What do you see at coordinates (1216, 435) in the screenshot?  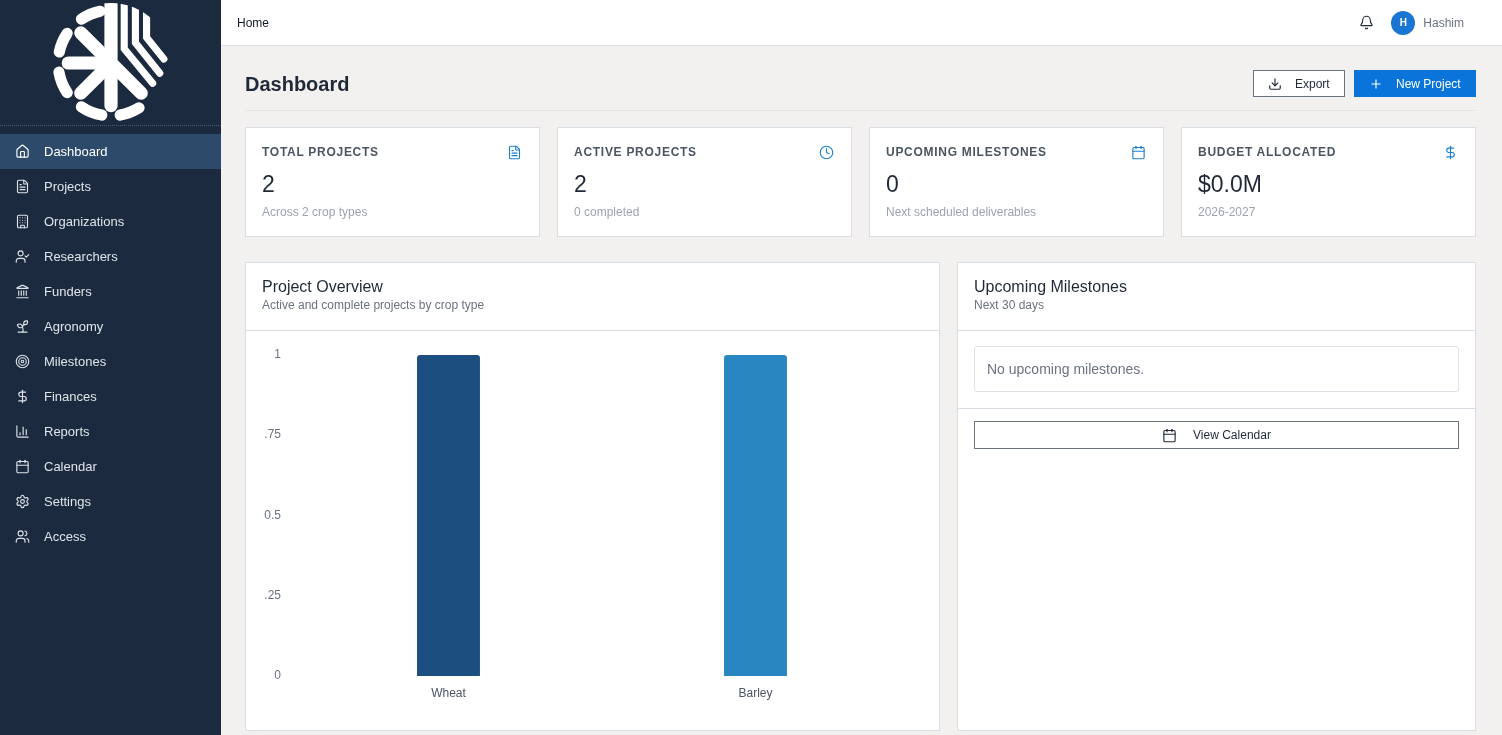 I see `view-calendar-button: View Calendar` at bounding box center [1216, 435].